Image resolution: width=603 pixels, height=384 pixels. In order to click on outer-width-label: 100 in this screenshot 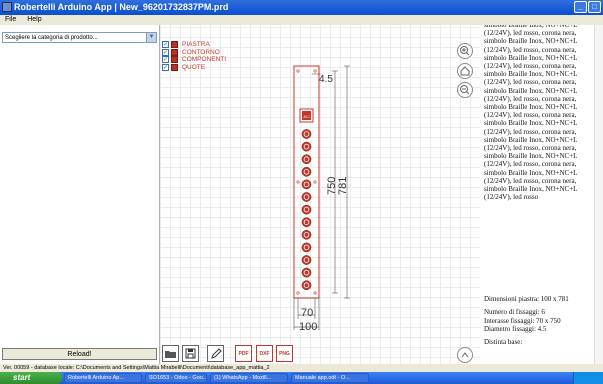, I will do `click(308, 327)`.